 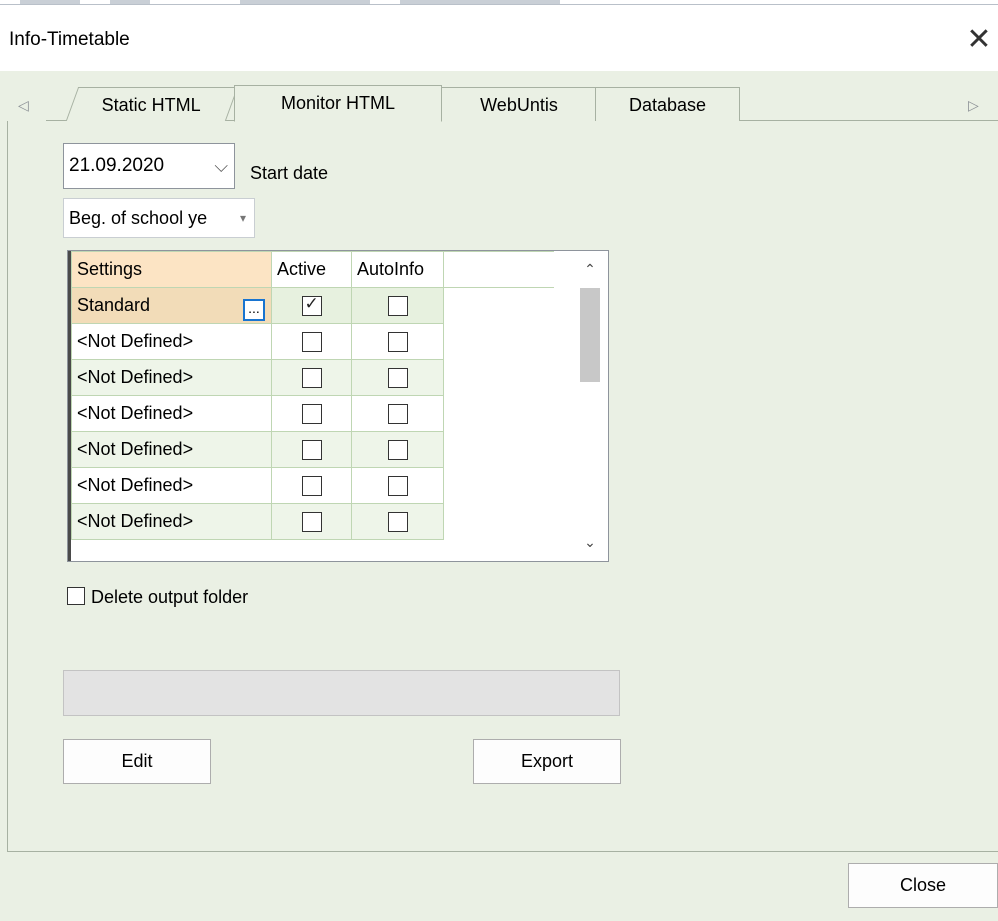 What do you see at coordinates (397, 269) in the screenshot?
I see `column-header-autoinfo: AutoInfo` at bounding box center [397, 269].